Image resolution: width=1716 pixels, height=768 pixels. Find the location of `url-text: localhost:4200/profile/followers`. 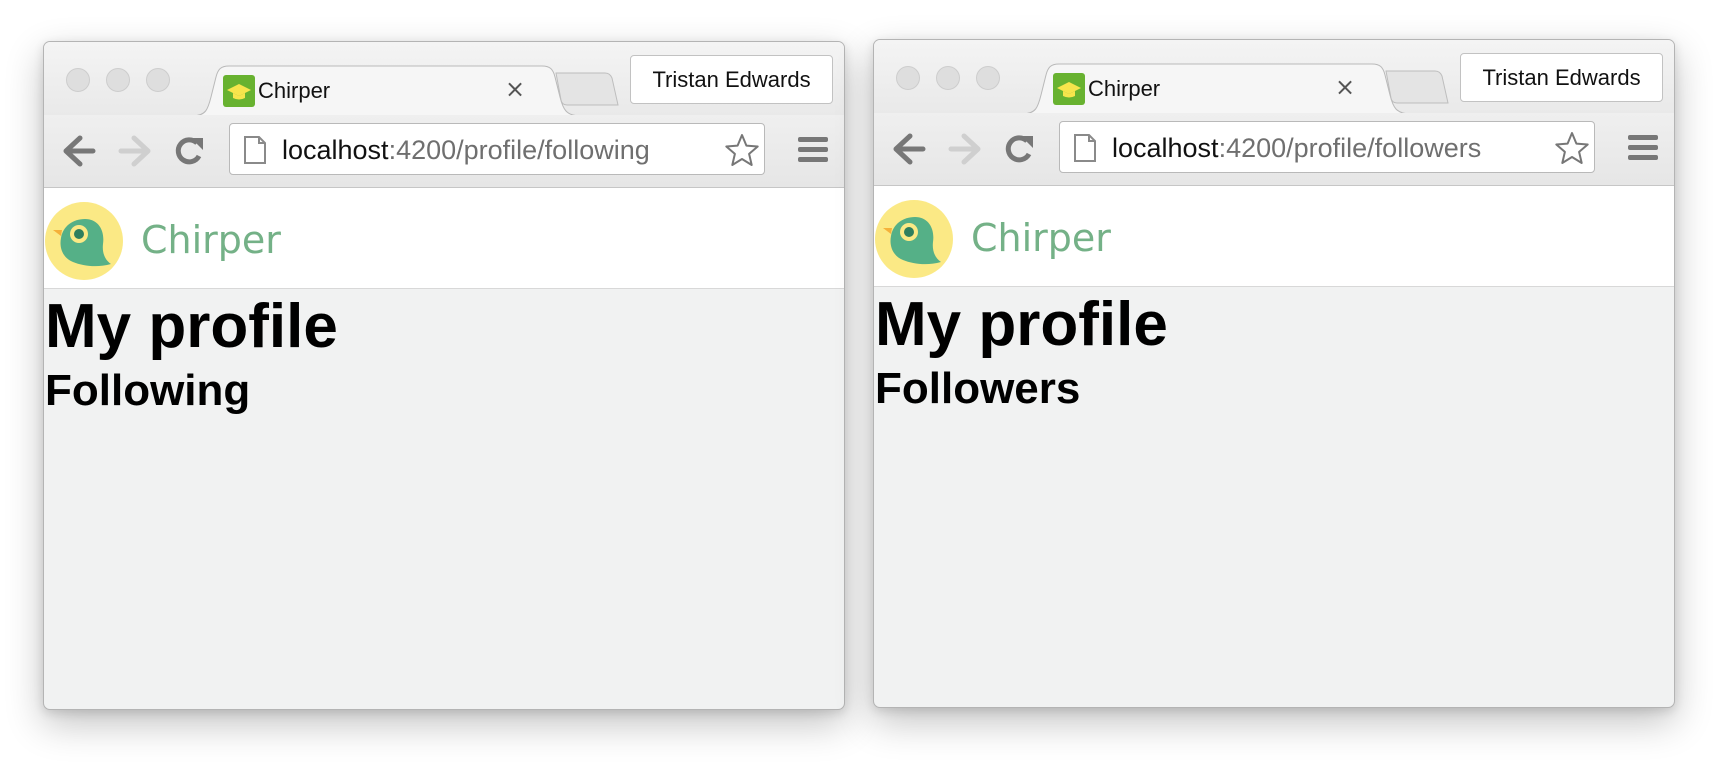

url-text: localhost:4200/profile/followers is located at coordinates (1296, 148).